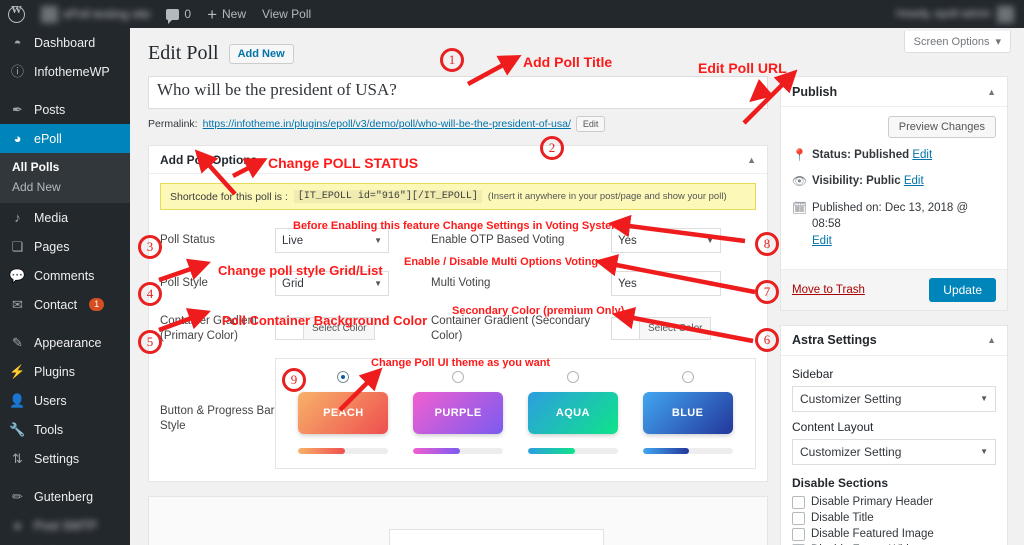 The image size is (1024, 545). I want to click on sidebar-item-users: 👤 Users, so click(65, 400).